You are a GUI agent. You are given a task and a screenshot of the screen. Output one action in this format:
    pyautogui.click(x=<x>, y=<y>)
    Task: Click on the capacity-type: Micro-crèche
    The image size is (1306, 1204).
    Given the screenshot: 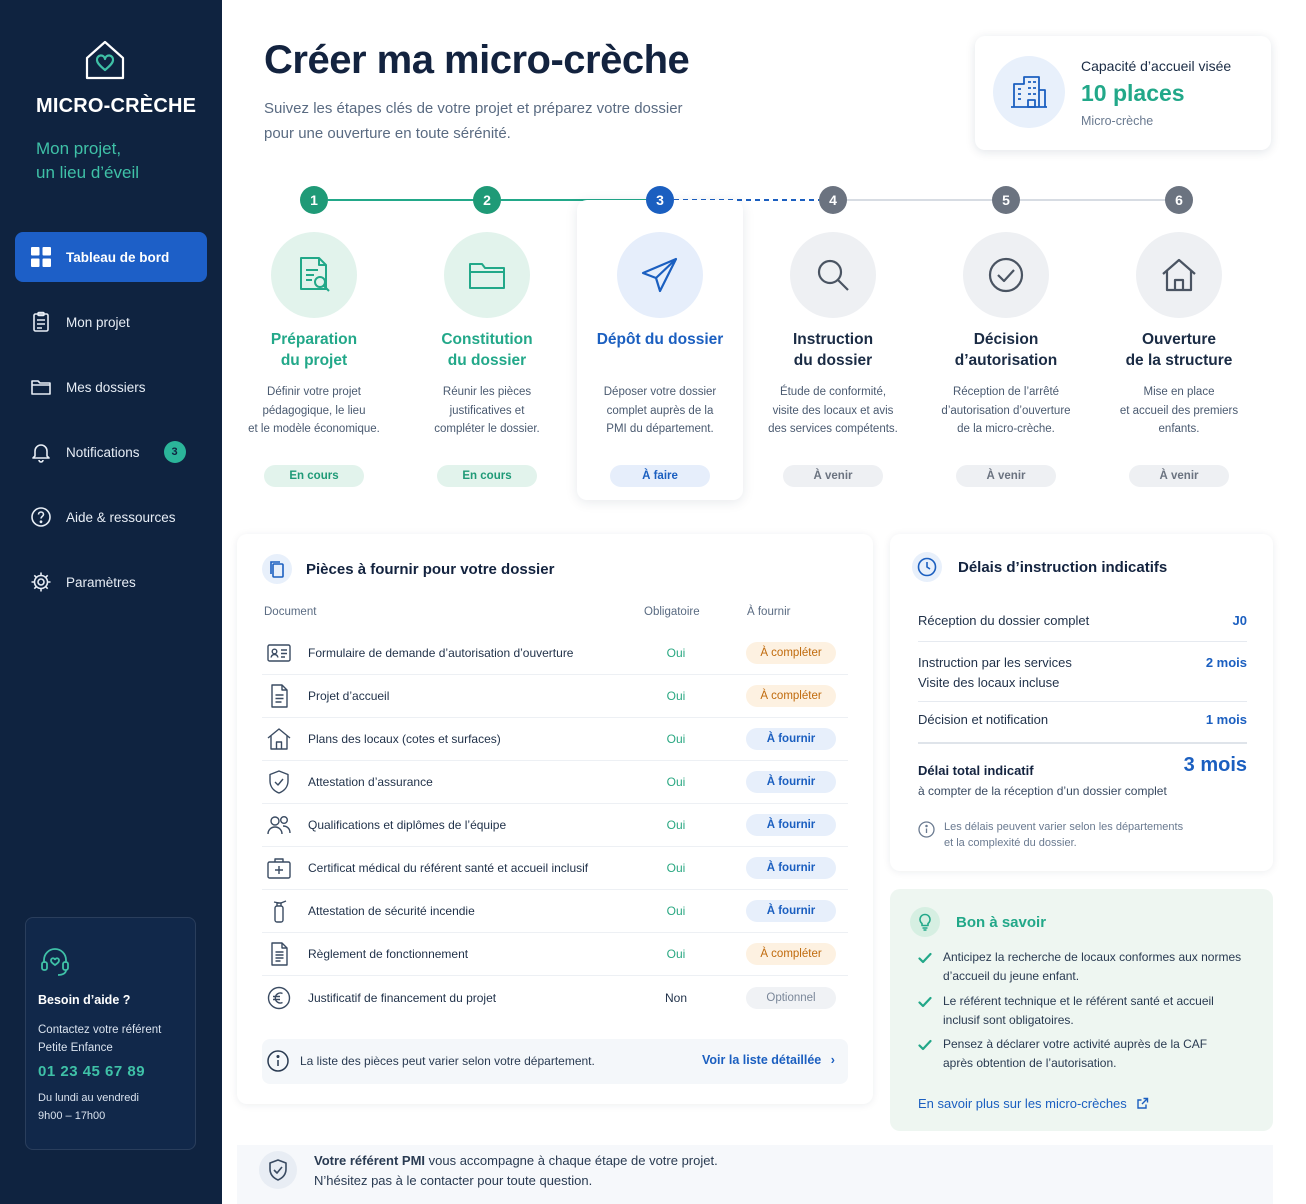 What is the action you would take?
    pyautogui.click(x=1117, y=121)
    